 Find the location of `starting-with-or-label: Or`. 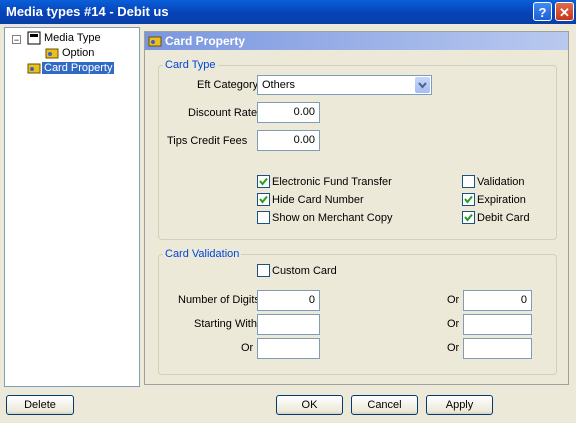

starting-with-or-label: Or is located at coordinates (453, 324).